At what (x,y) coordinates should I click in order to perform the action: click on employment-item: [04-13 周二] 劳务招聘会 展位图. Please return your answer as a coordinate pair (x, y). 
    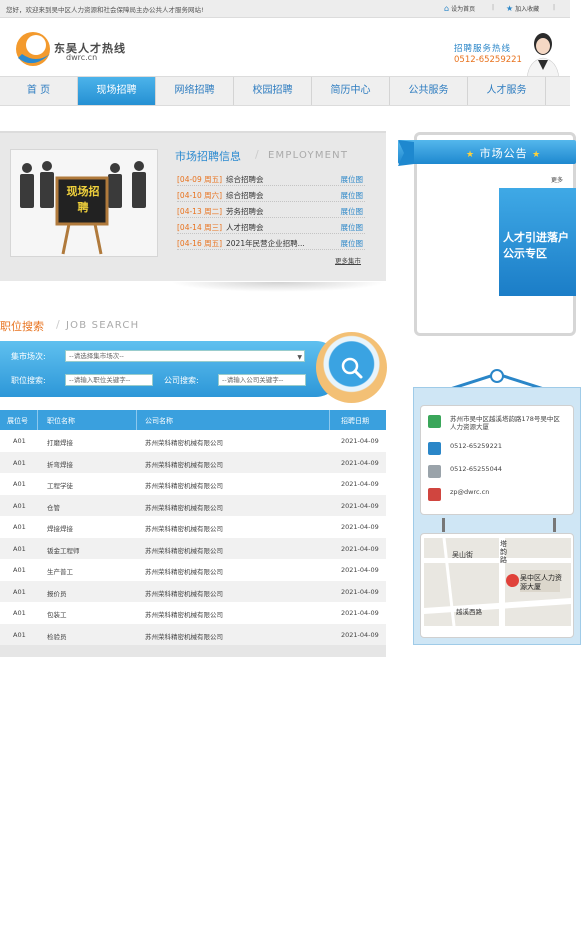
    Looking at the image, I should click on (271, 210).